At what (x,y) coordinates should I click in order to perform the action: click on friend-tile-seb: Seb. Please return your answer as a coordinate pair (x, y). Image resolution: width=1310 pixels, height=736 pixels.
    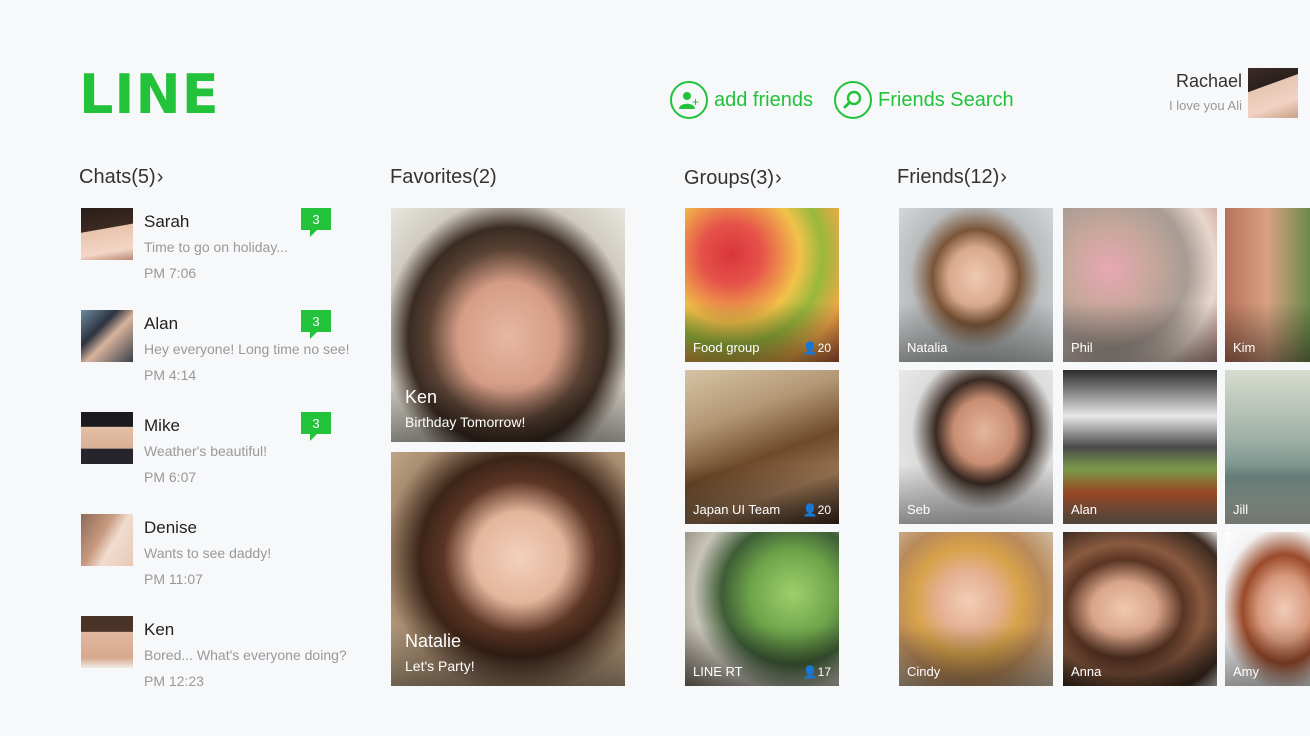
    Looking at the image, I should click on (976, 447).